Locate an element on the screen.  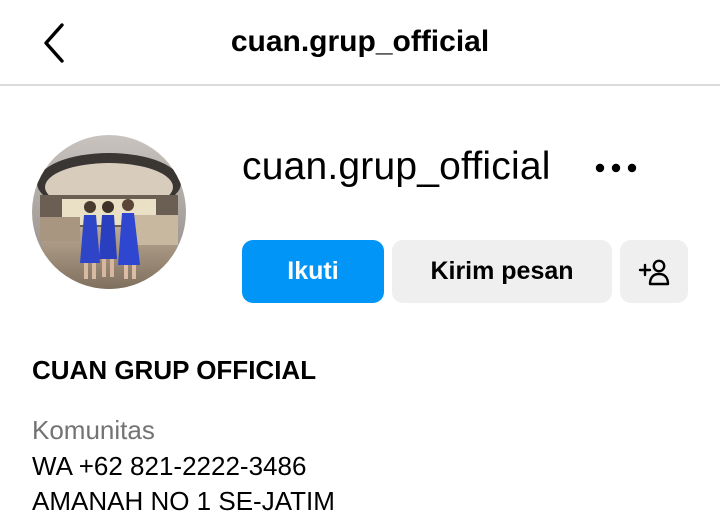
more-horizontal-icon is located at coordinates (616, 168).